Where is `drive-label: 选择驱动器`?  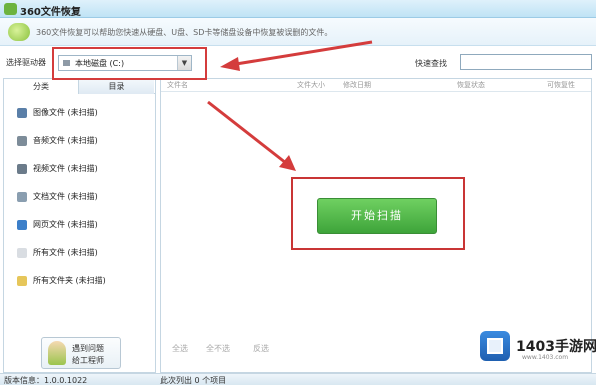 drive-label: 选择驱动器 is located at coordinates (26, 62).